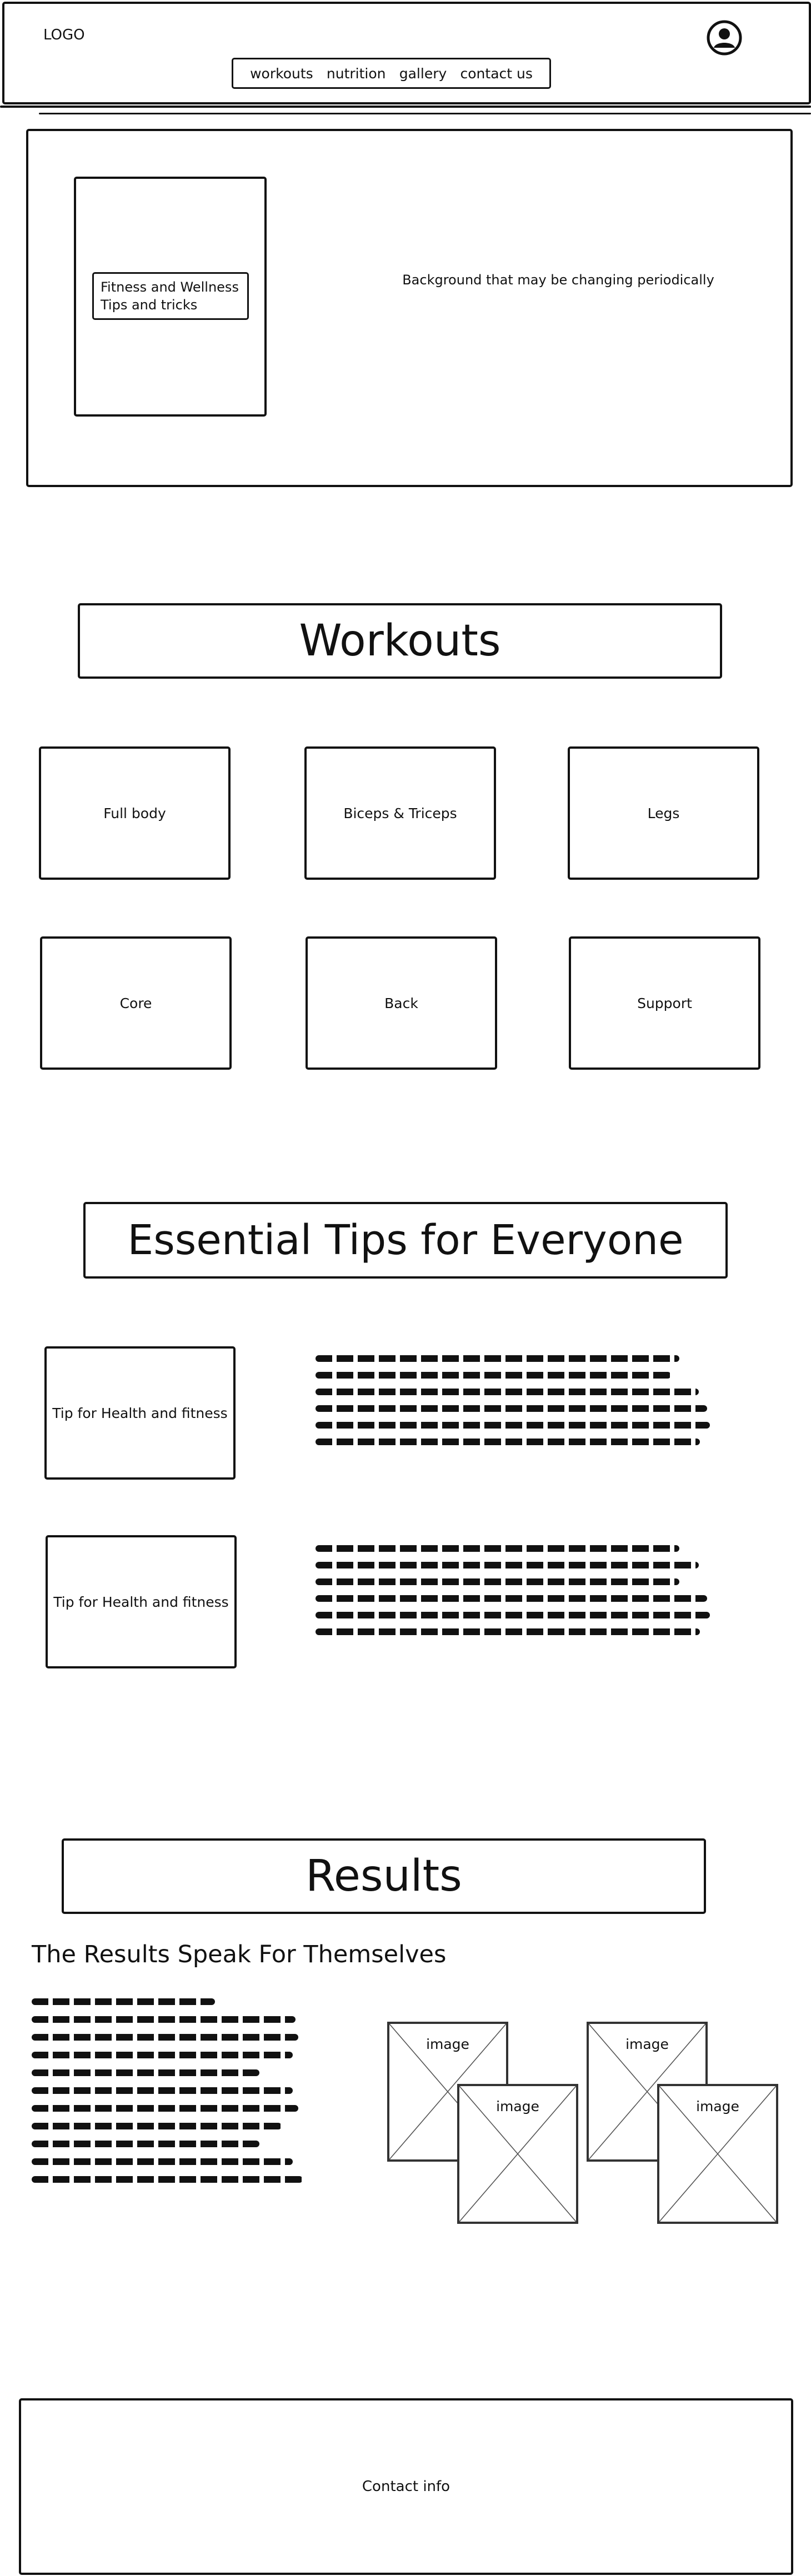 Image resolution: width=811 pixels, height=2576 pixels. I want to click on workouts-section-title: Workouts, so click(400, 641).